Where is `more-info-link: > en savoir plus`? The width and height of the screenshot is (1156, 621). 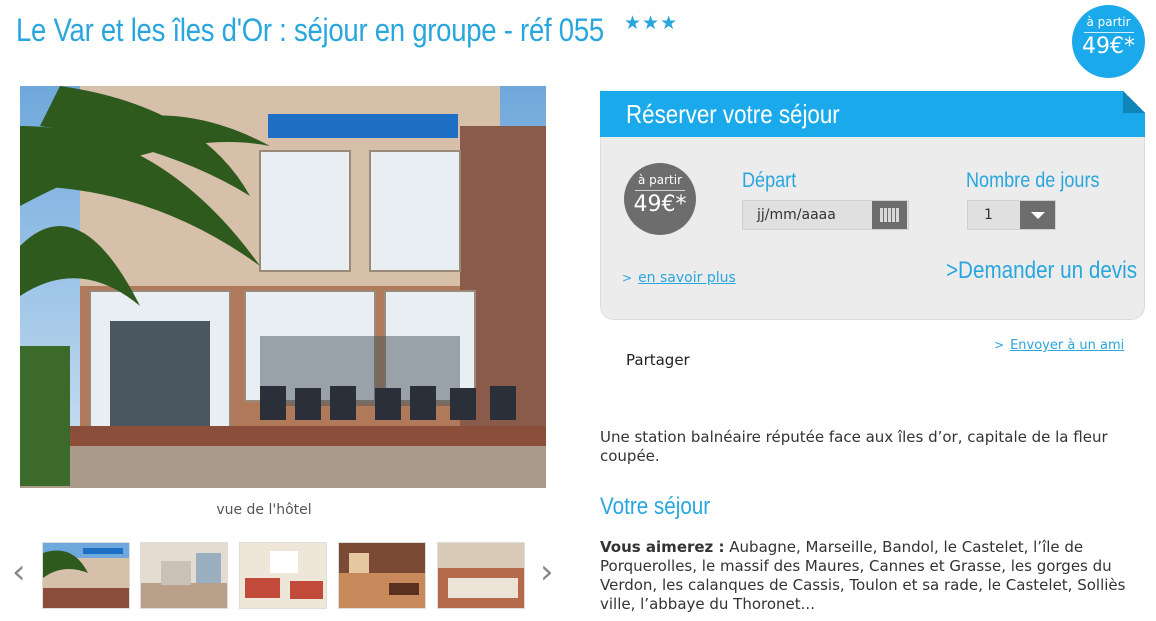 more-info-link: > en savoir plus is located at coordinates (679, 278).